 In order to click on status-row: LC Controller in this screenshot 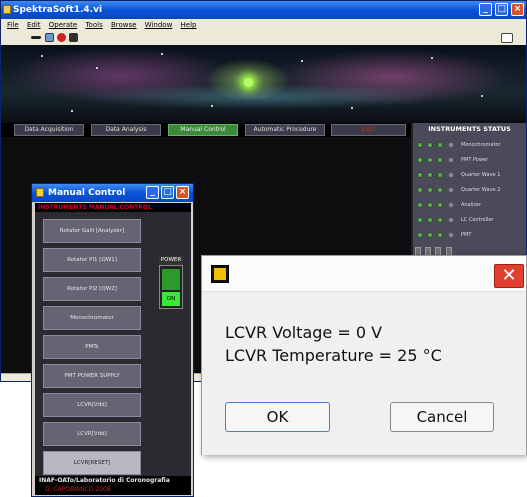, I will do `click(470, 220)`.